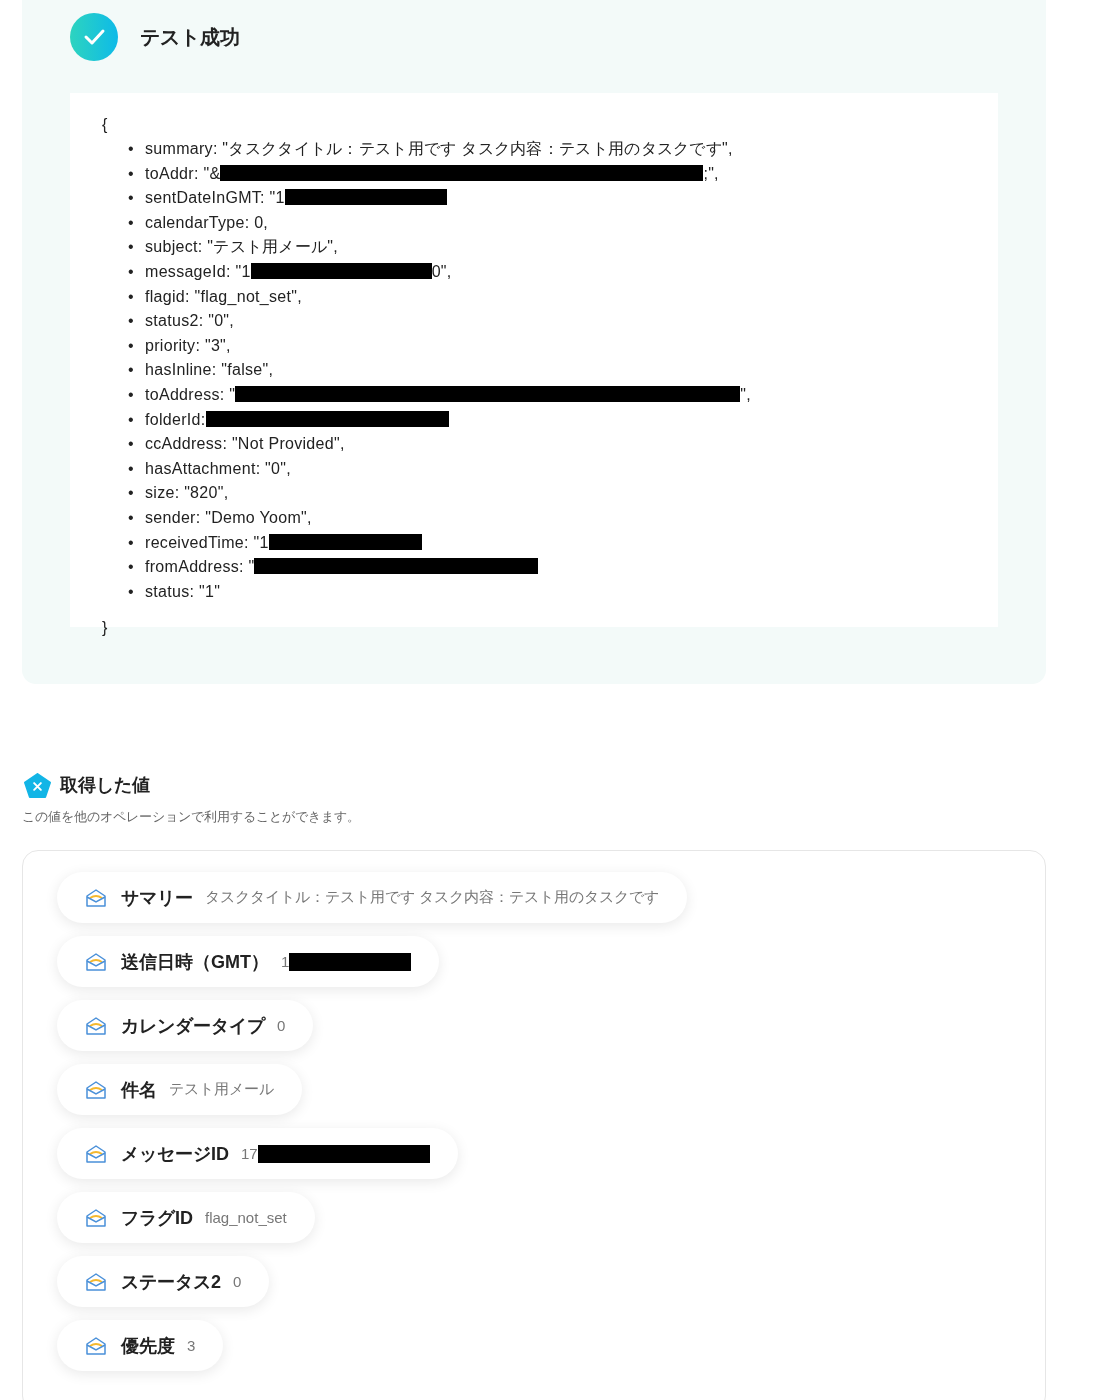 Image resolution: width=1102 pixels, height=1400 pixels. What do you see at coordinates (228, 517) in the screenshot?
I see `output-line: sender: "Demo Yoom",` at bounding box center [228, 517].